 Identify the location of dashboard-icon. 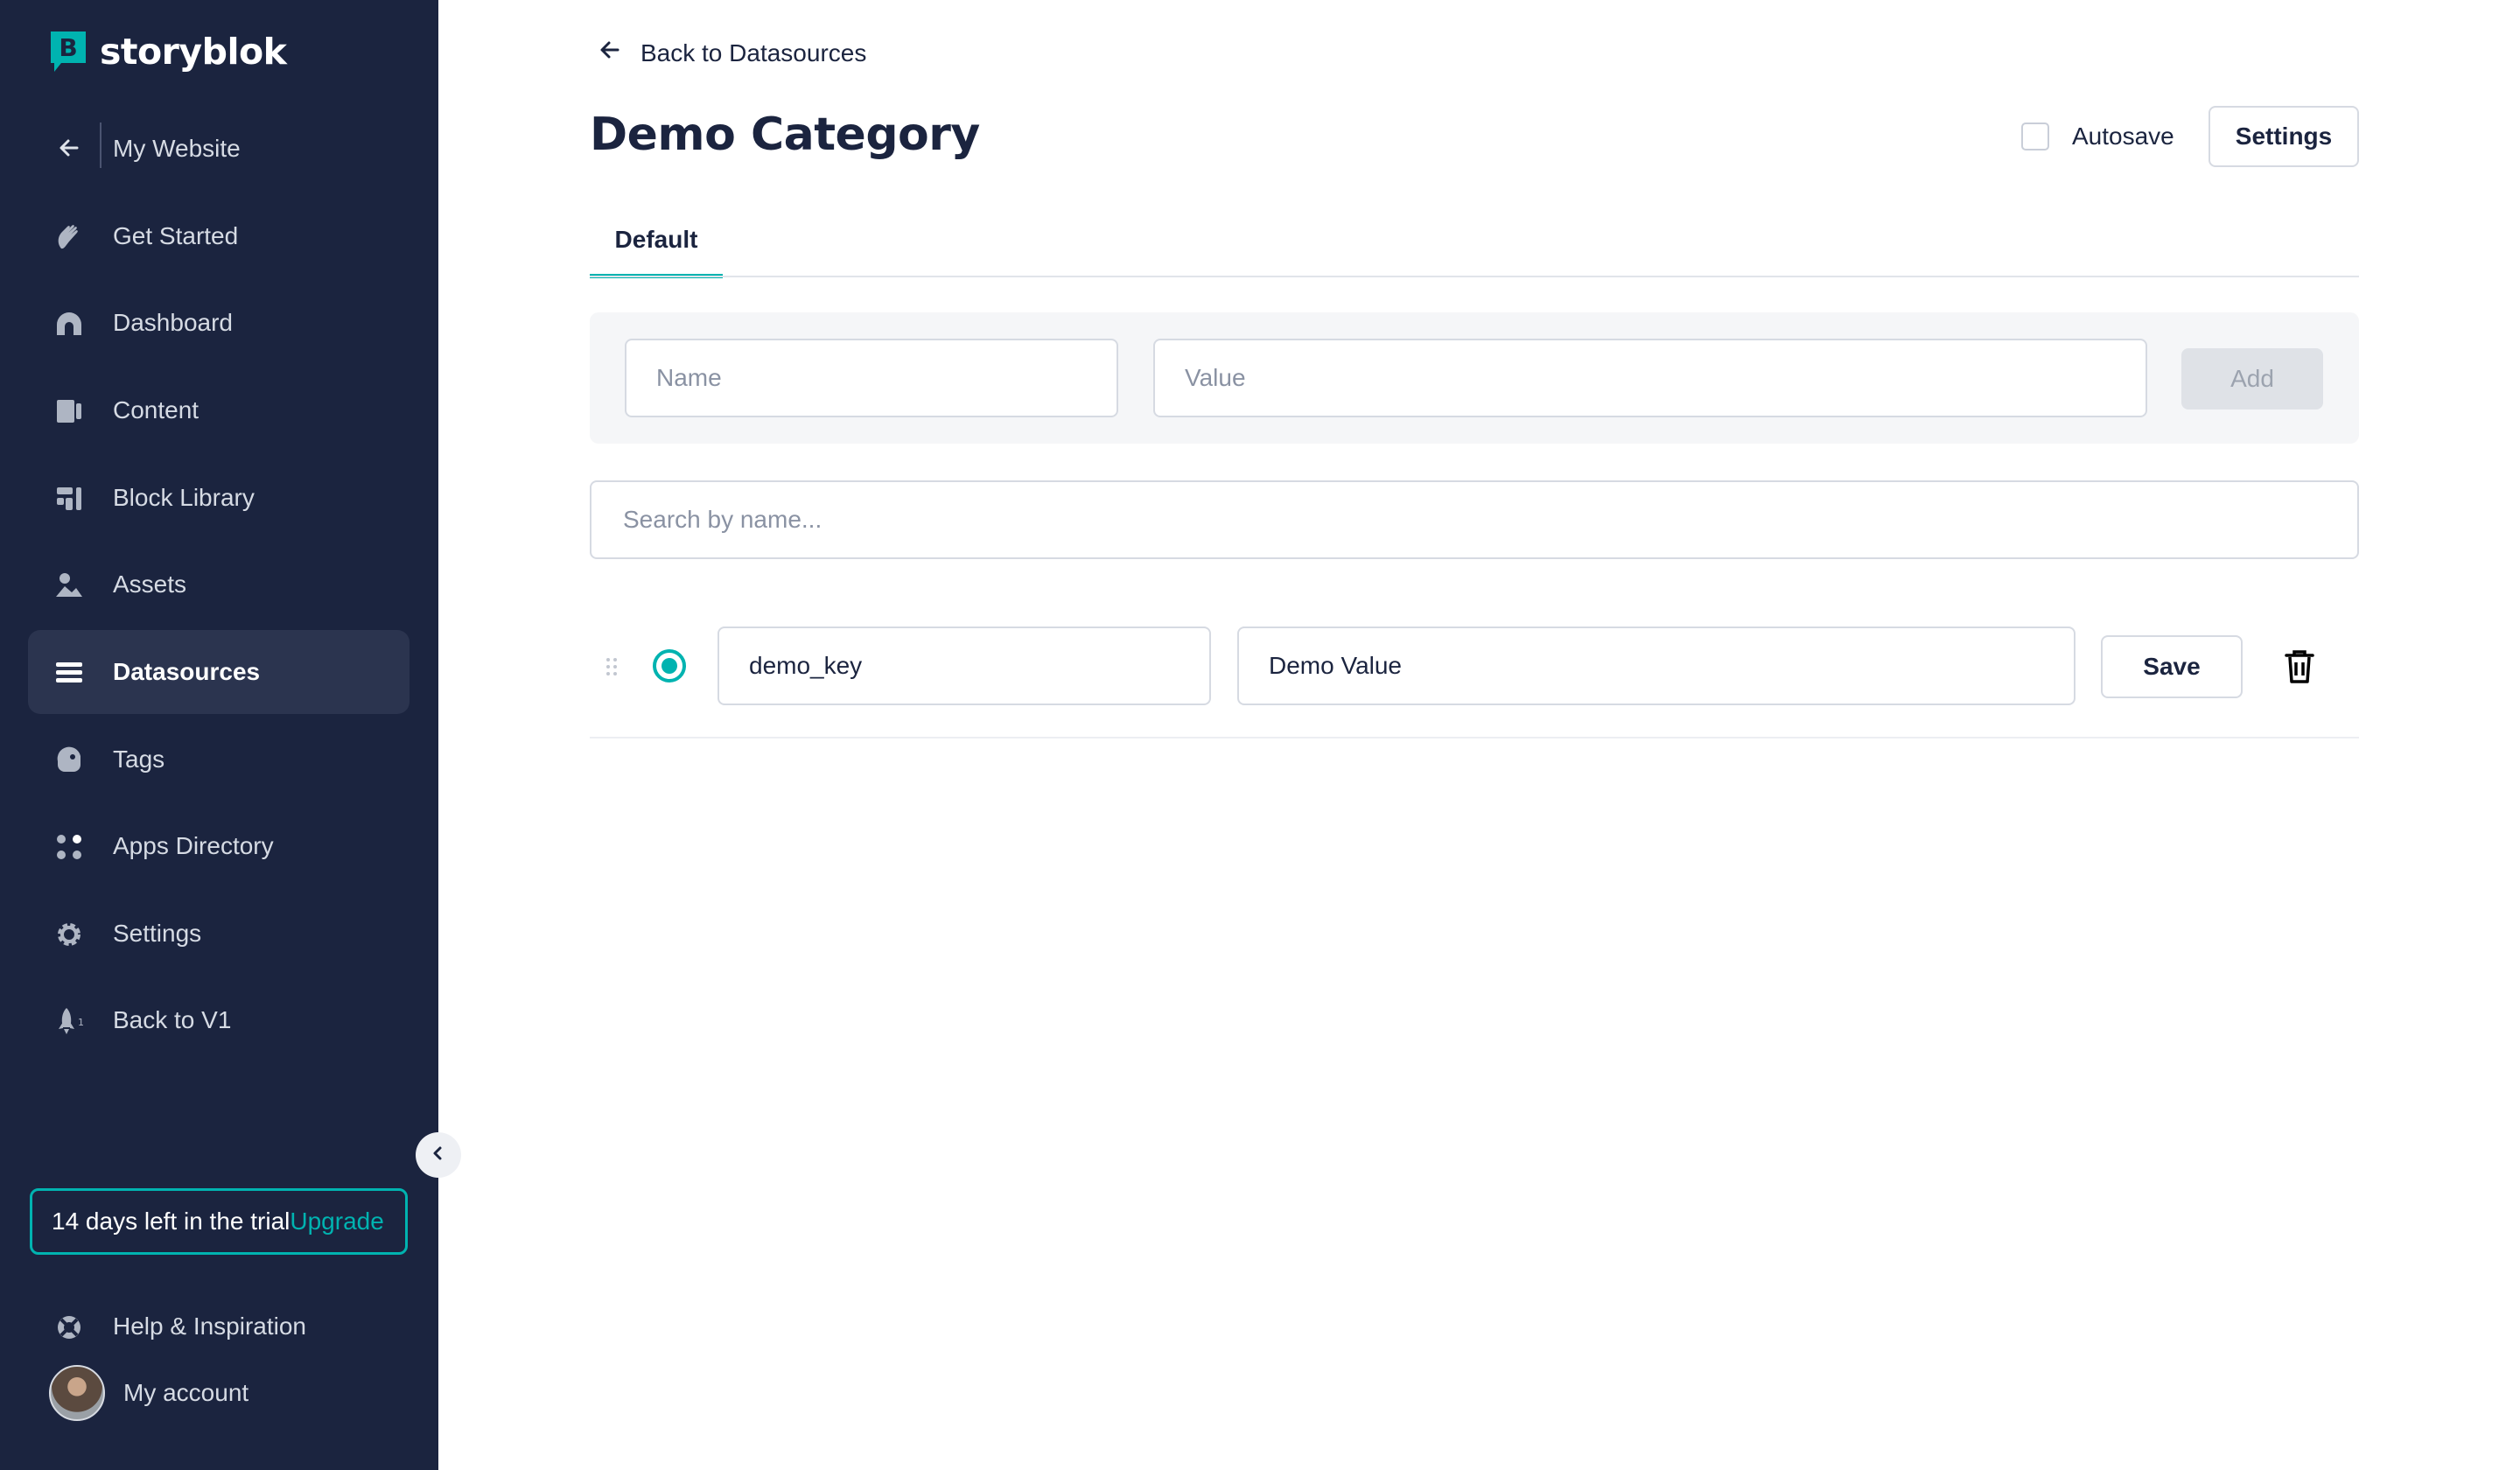
(69, 324).